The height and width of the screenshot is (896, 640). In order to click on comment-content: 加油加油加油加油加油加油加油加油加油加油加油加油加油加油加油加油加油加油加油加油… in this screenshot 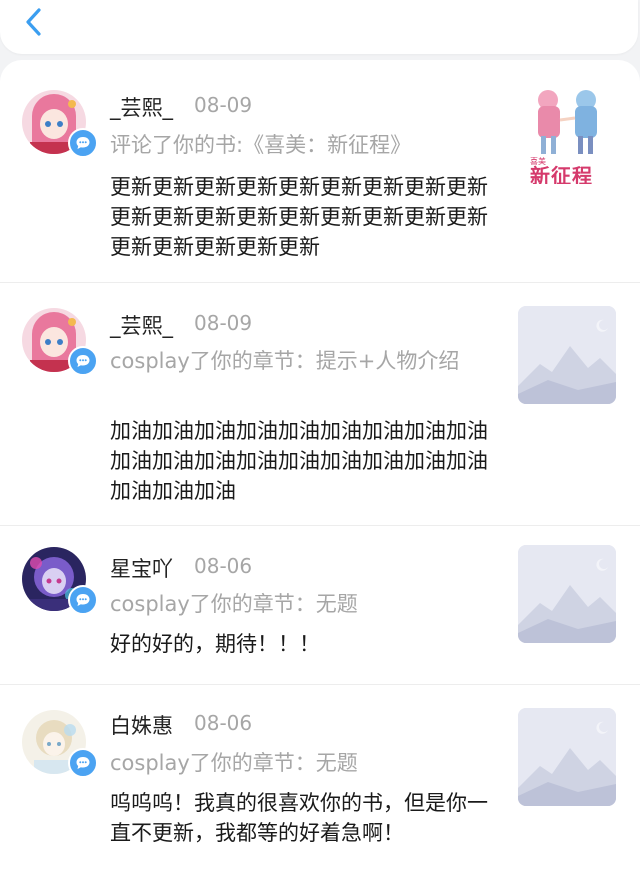, I will do `click(299, 461)`.